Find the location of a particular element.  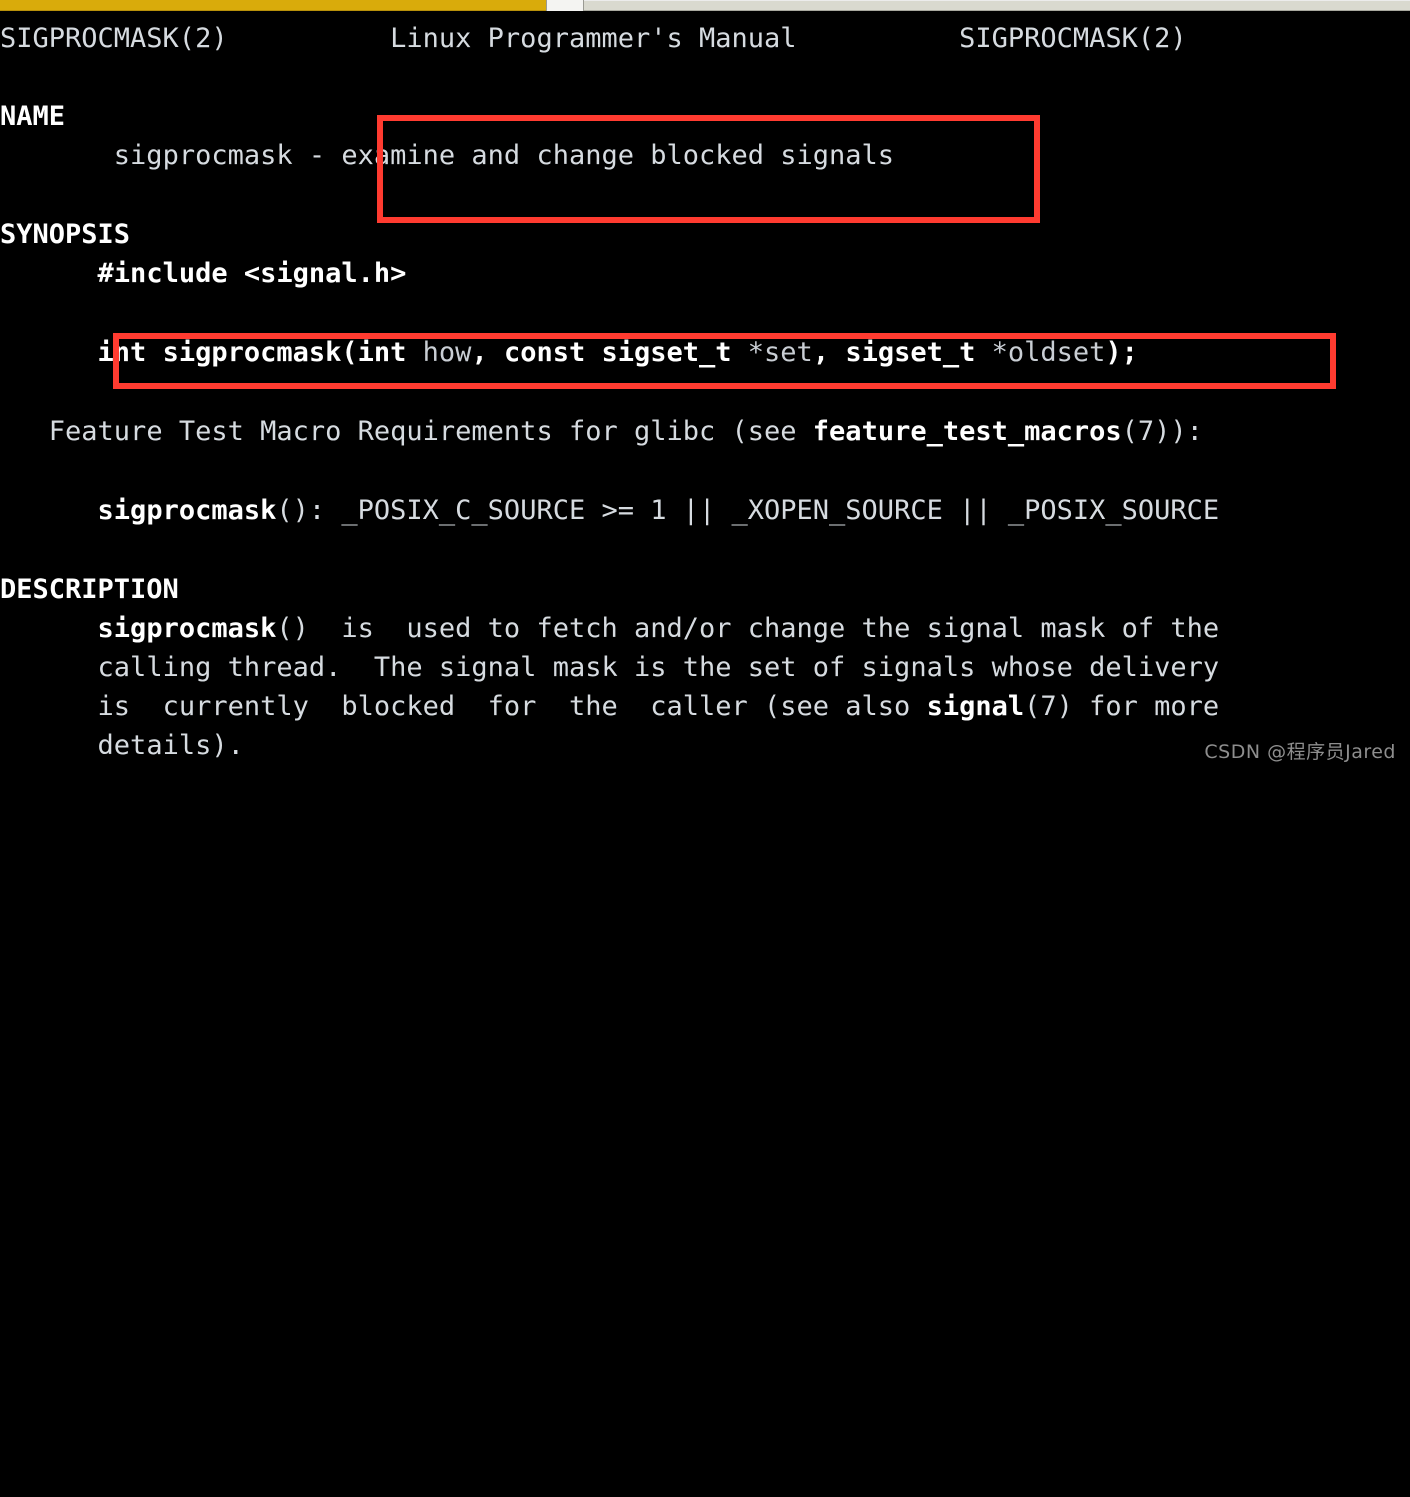

prototype-type-const-sigset: , const sigset_t is located at coordinates (601, 352).